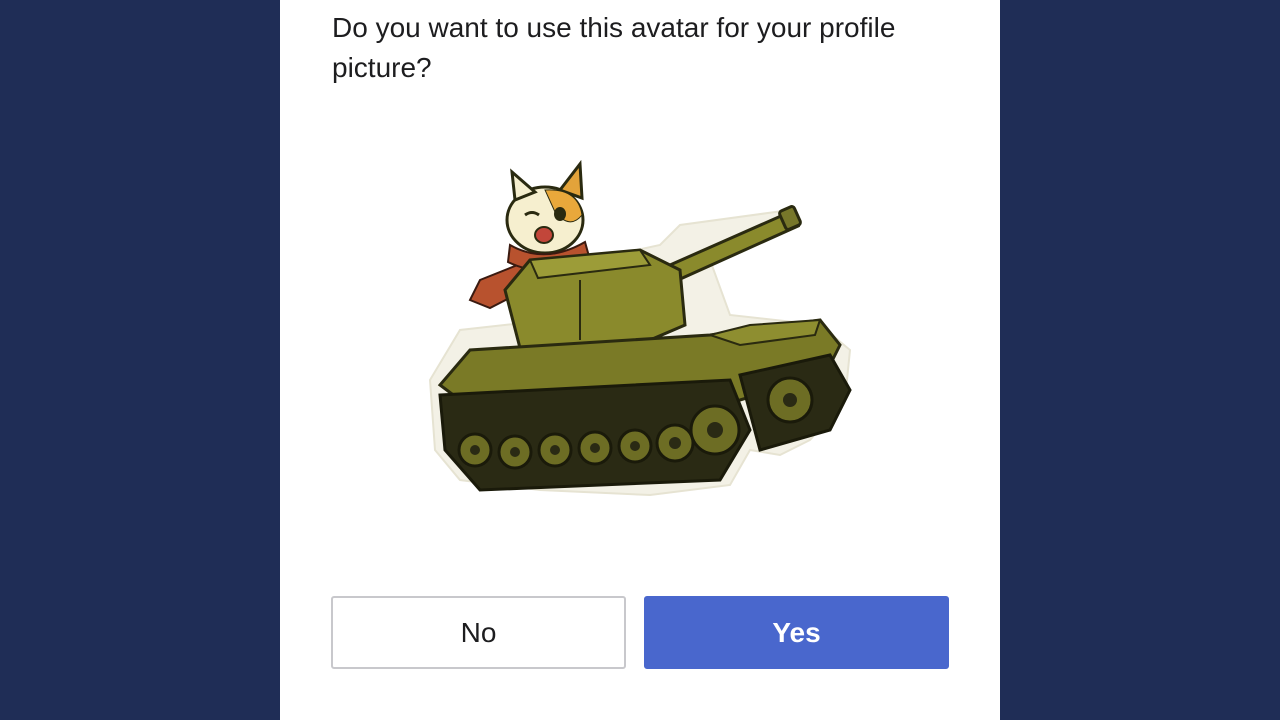 Image resolution: width=1280 pixels, height=720 pixels. Describe the element at coordinates (796, 632) in the screenshot. I see `yes-button: Yes` at that location.